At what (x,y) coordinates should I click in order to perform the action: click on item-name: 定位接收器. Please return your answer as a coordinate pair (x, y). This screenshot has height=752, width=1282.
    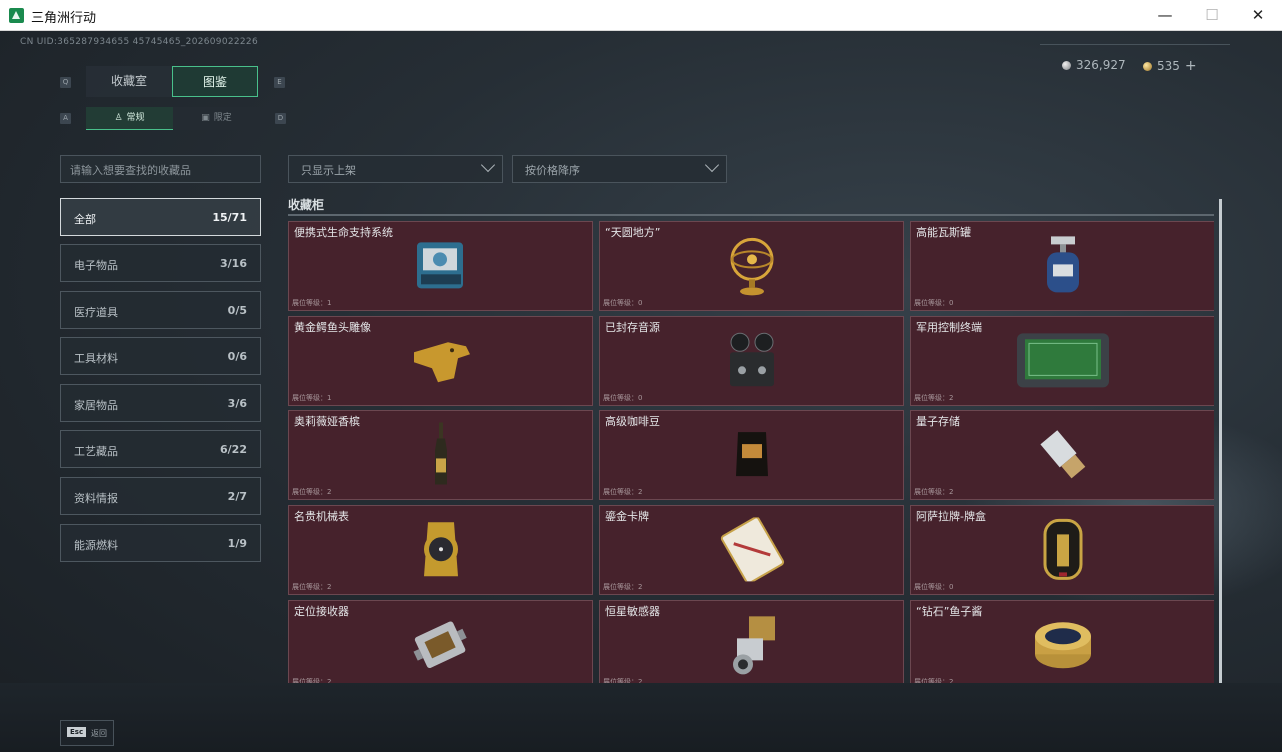
    Looking at the image, I should click on (321, 611).